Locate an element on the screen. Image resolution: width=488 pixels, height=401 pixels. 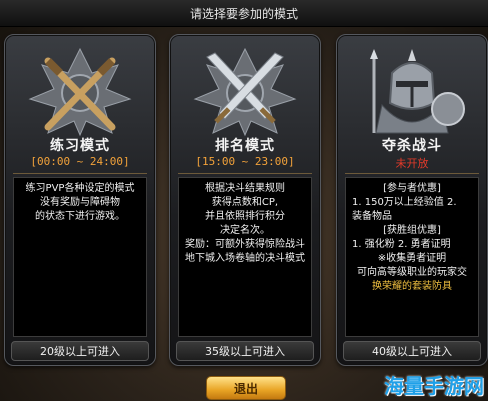
desc-line: 1. 强化粉 2. 勇者证明 is located at coordinates (401, 244).